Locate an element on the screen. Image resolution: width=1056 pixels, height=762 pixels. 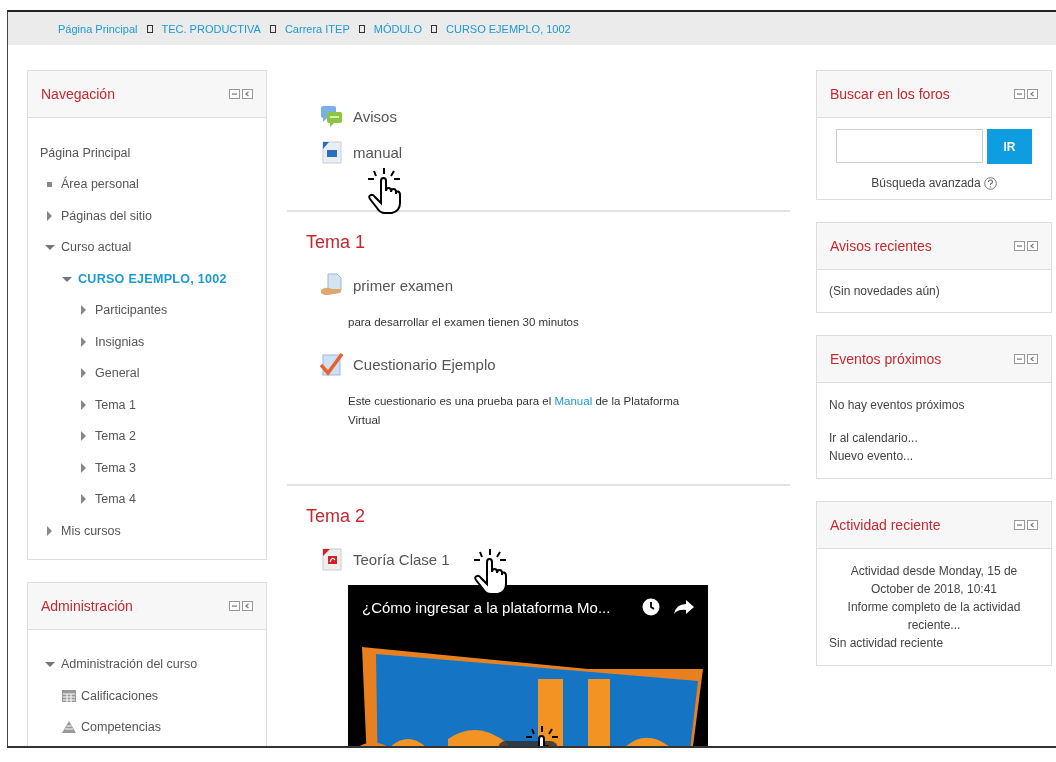
nav-link: Curso actual is located at coordinates (96, 247).